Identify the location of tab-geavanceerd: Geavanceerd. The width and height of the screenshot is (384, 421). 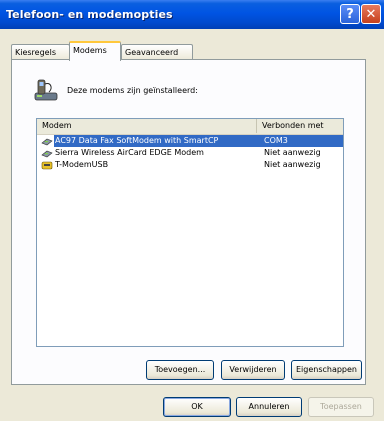
(157, 52).